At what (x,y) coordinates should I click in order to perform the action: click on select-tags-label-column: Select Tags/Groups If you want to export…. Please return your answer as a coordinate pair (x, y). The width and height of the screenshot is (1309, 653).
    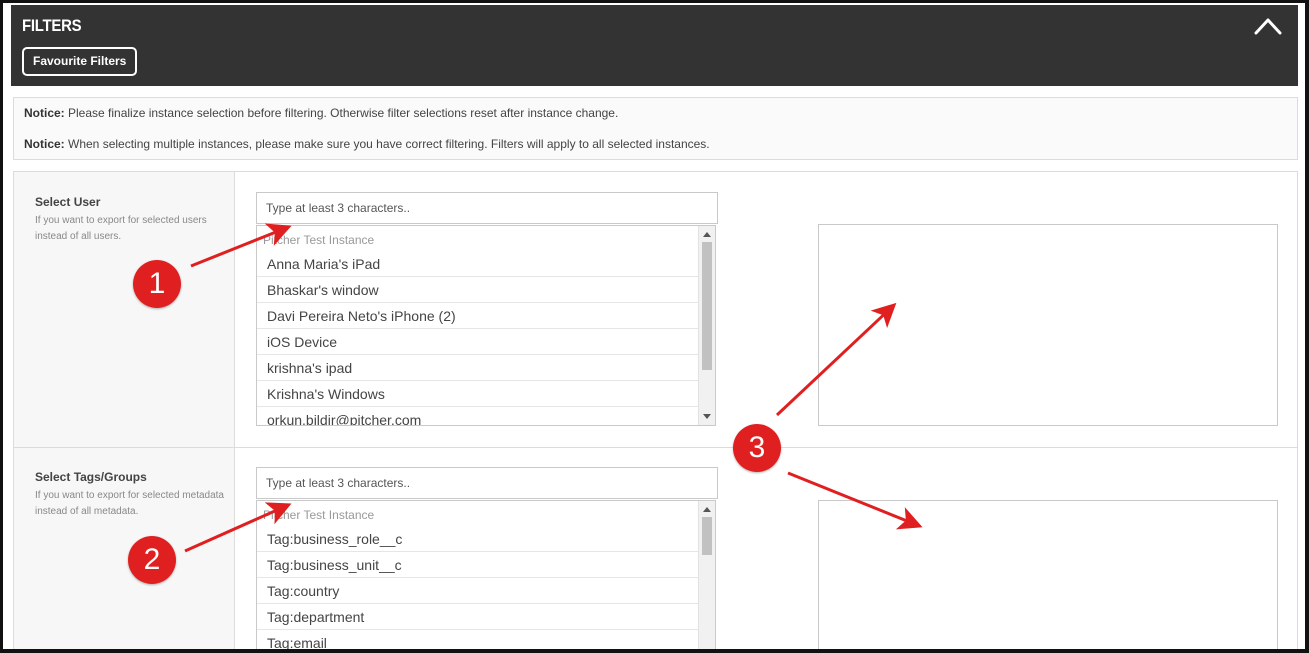
    Looking at the image, I should click on (124, 548).